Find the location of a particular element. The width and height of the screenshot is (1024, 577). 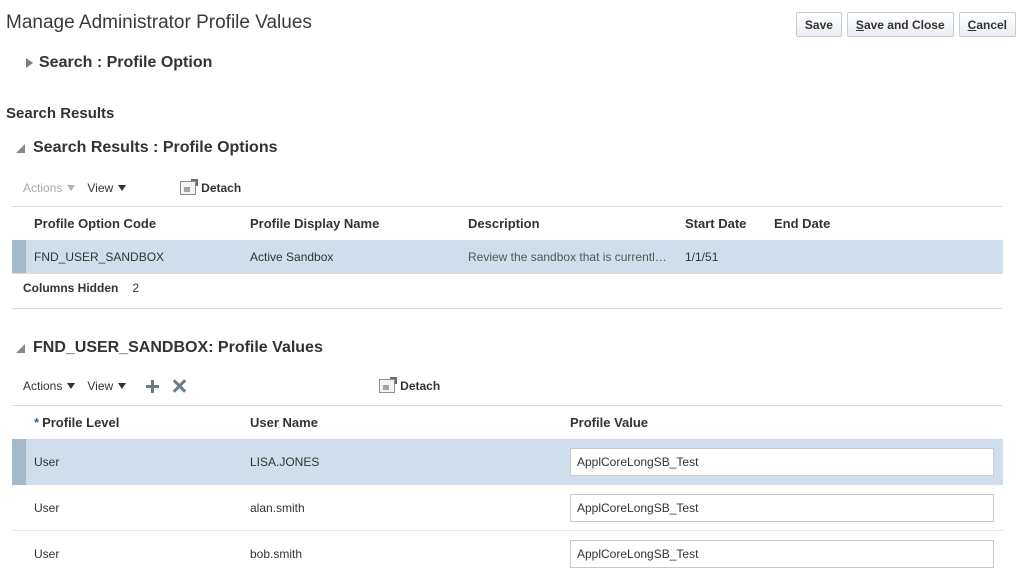

column-header-profile-level-label: Profile Level is located at coordinates (81, 422).